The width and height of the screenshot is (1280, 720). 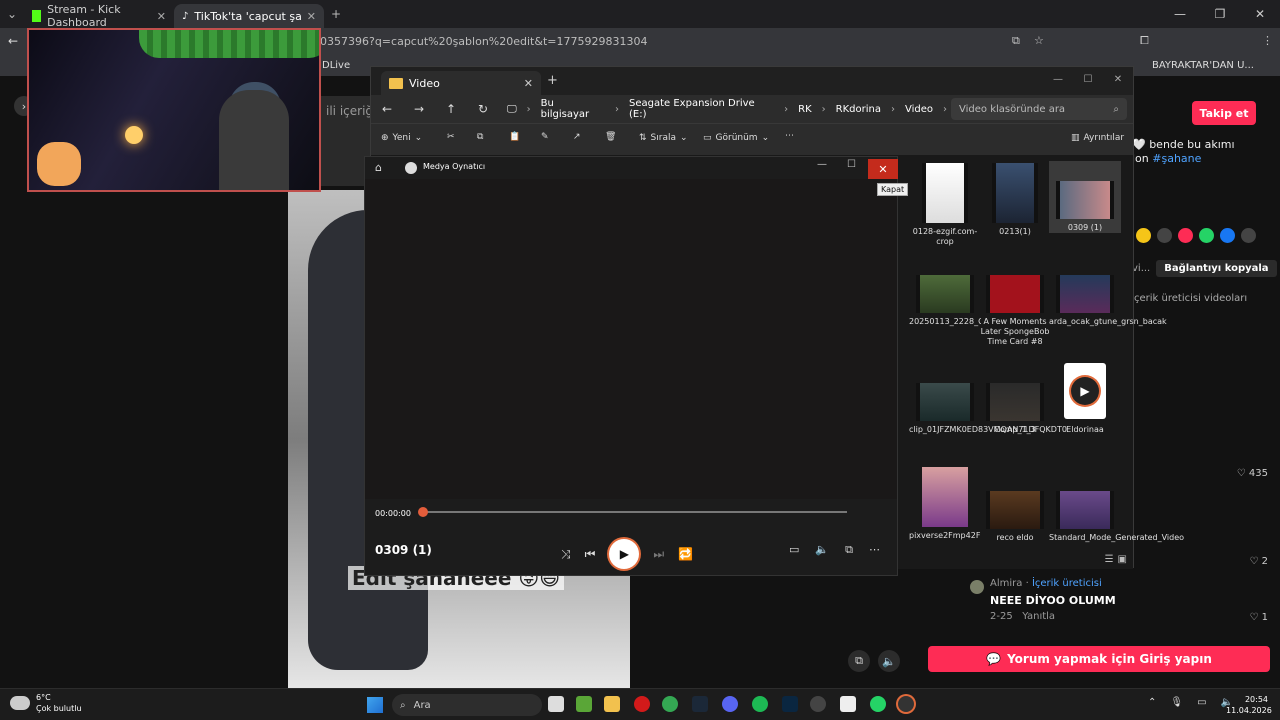 I want to click on network-icon: ▭, so click(x=1201, y=702).